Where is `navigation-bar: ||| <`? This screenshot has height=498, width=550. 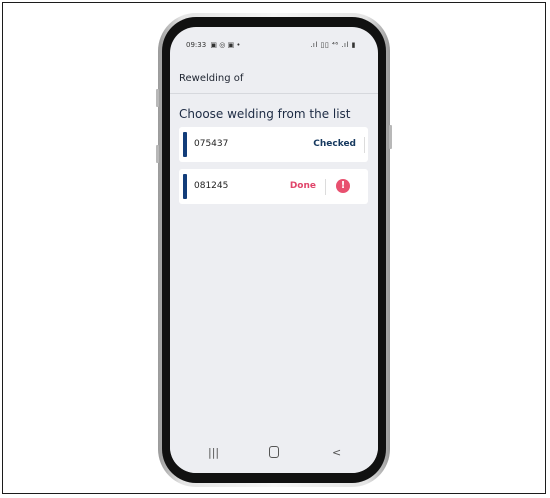
navigation-bar: ||| < is located at coordinates (274, 455).